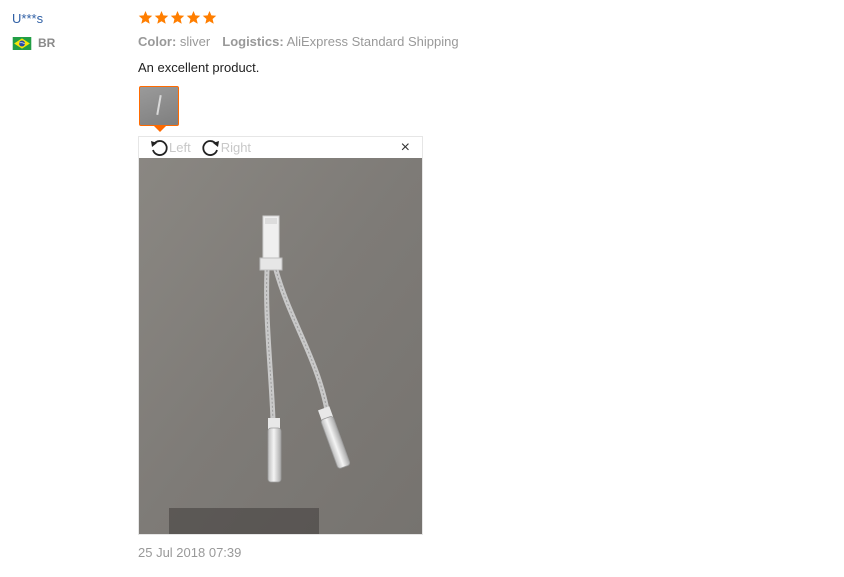 Image resolution: width=844 pixels, height=577 pixels. I want to click on thumbnail-pointer, so click(160, 129).